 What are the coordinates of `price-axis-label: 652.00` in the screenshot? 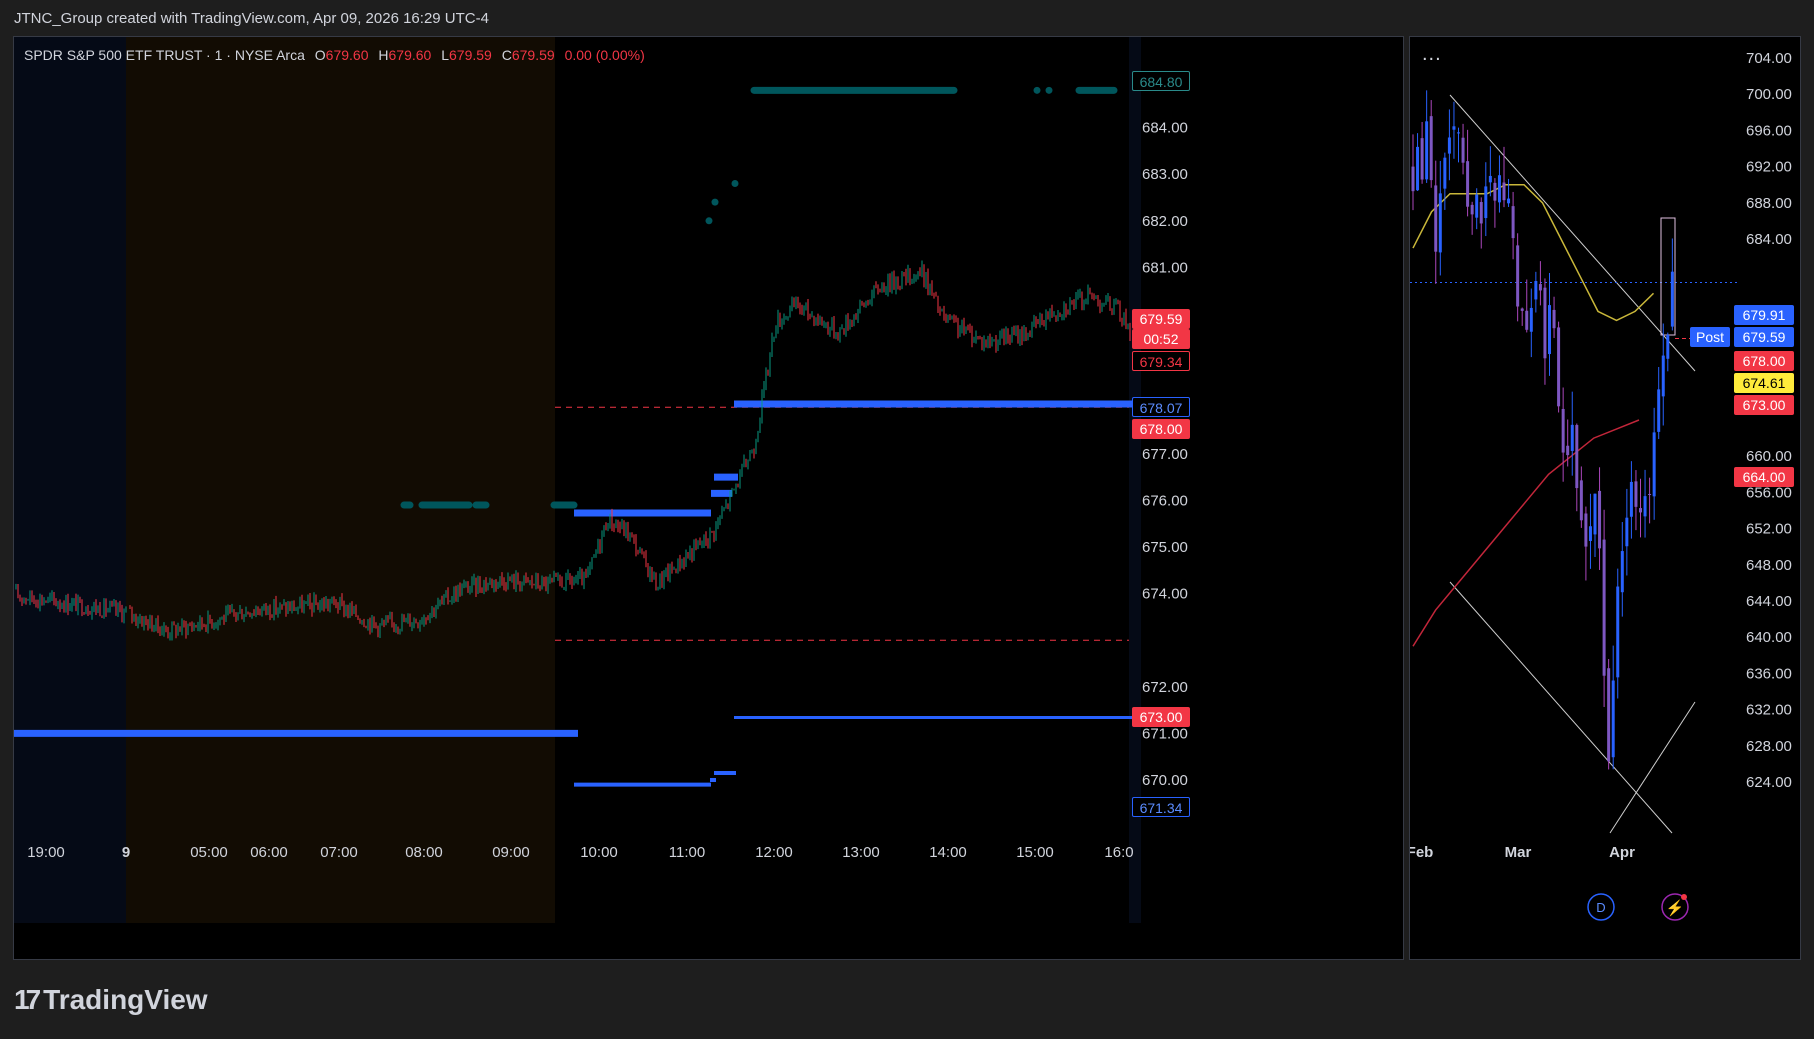 It's located at (1769, 529).